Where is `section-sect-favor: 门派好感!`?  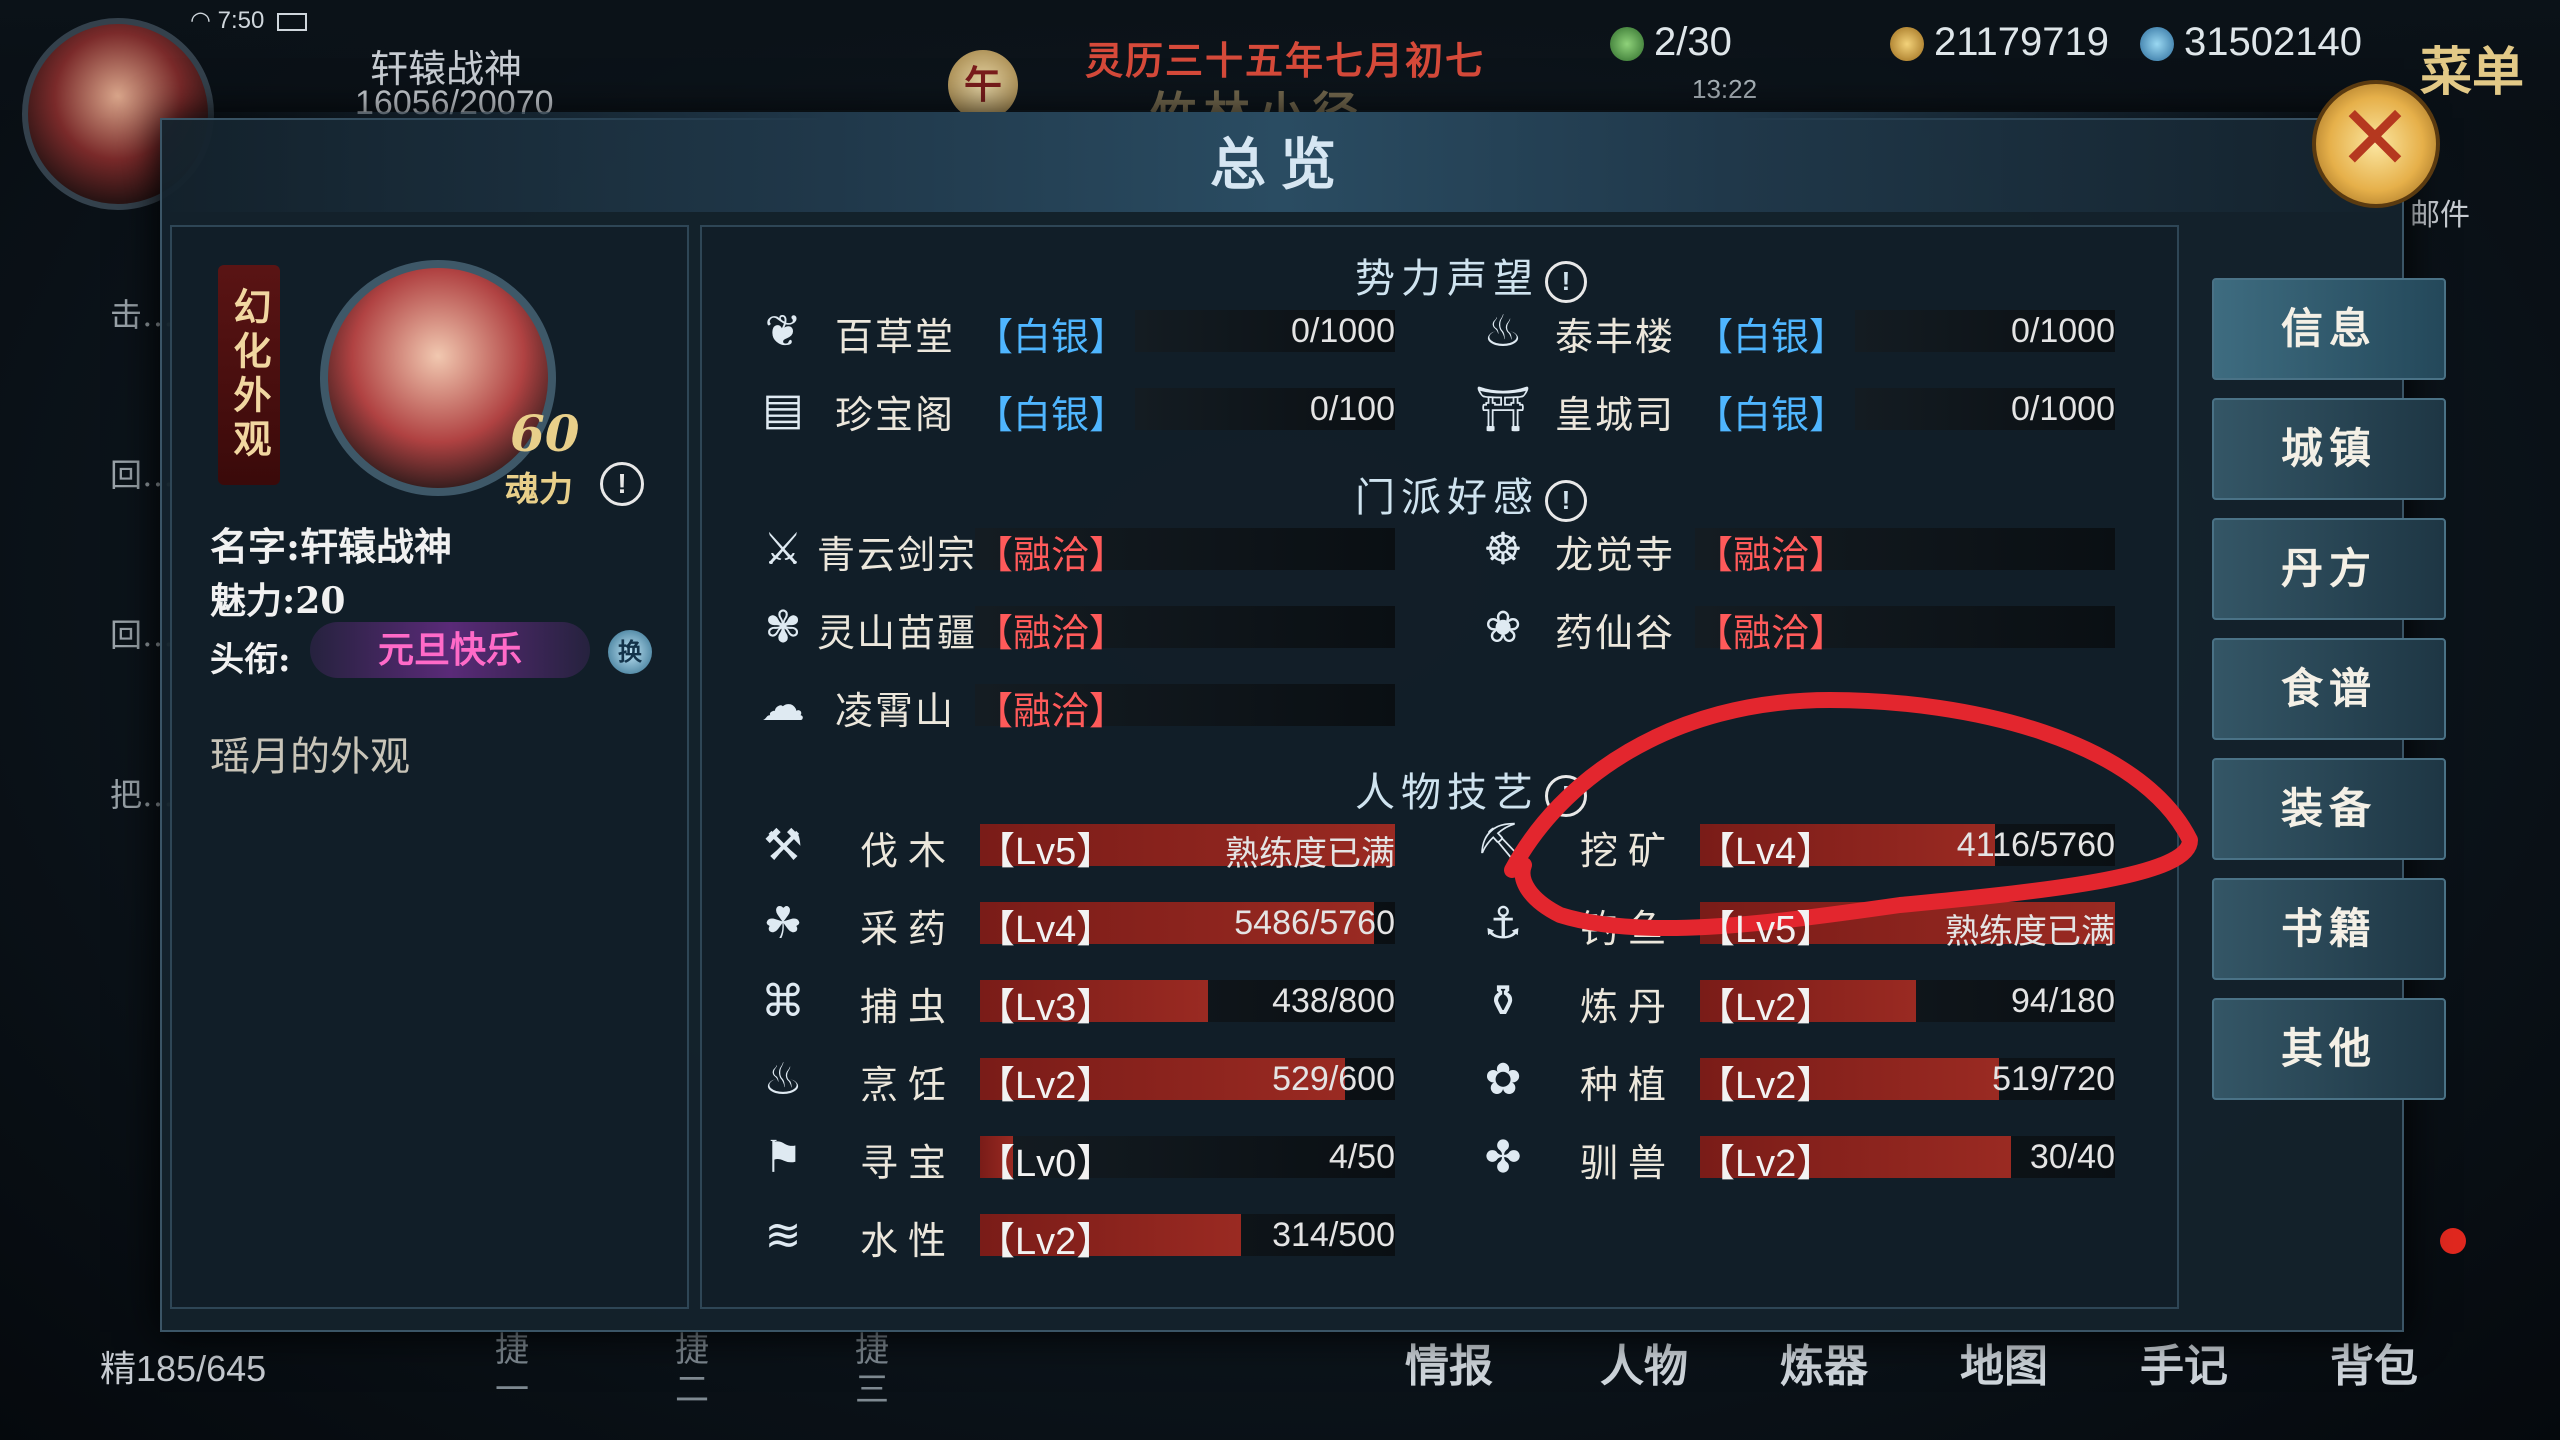 section-sect-favor: 门派好感! is located at coordinates (1471, 494).